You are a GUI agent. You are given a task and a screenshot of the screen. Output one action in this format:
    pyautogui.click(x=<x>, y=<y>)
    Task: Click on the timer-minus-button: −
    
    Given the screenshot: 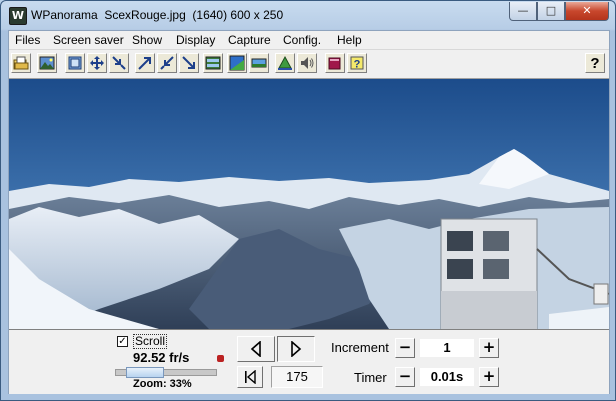 What is the action you would take?
    pyautogui.click(x=405, y=377)
    